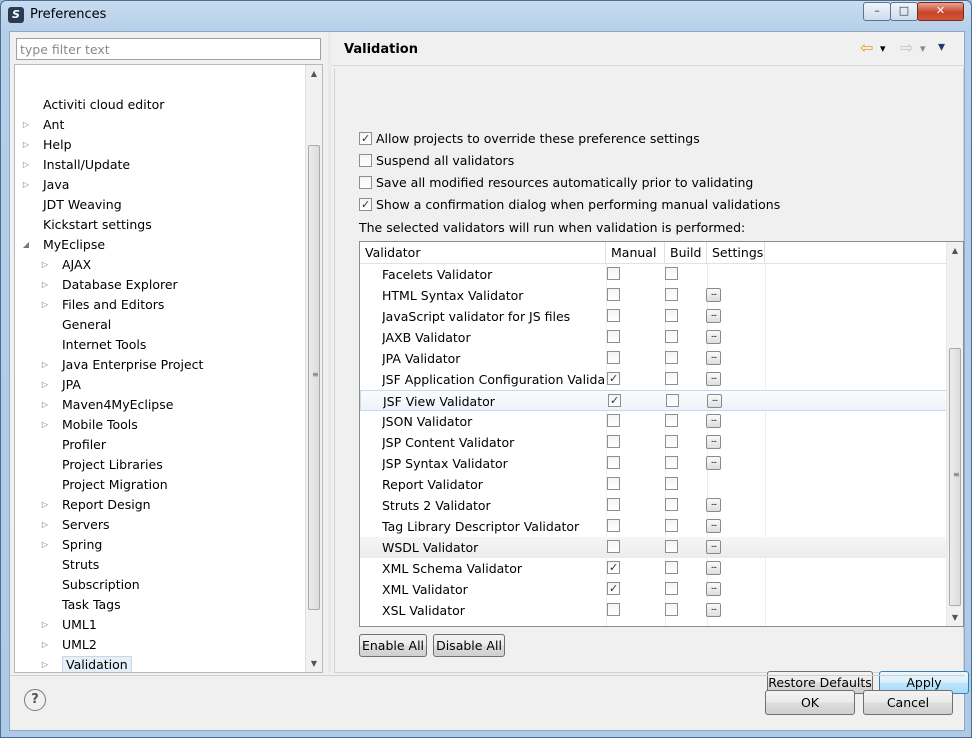 The image size is (972, 738). What do you see at coordinates (60, 385) in the screenshot?
I see `tree-item: ▷ JPA` at bounding box center [60, 385].